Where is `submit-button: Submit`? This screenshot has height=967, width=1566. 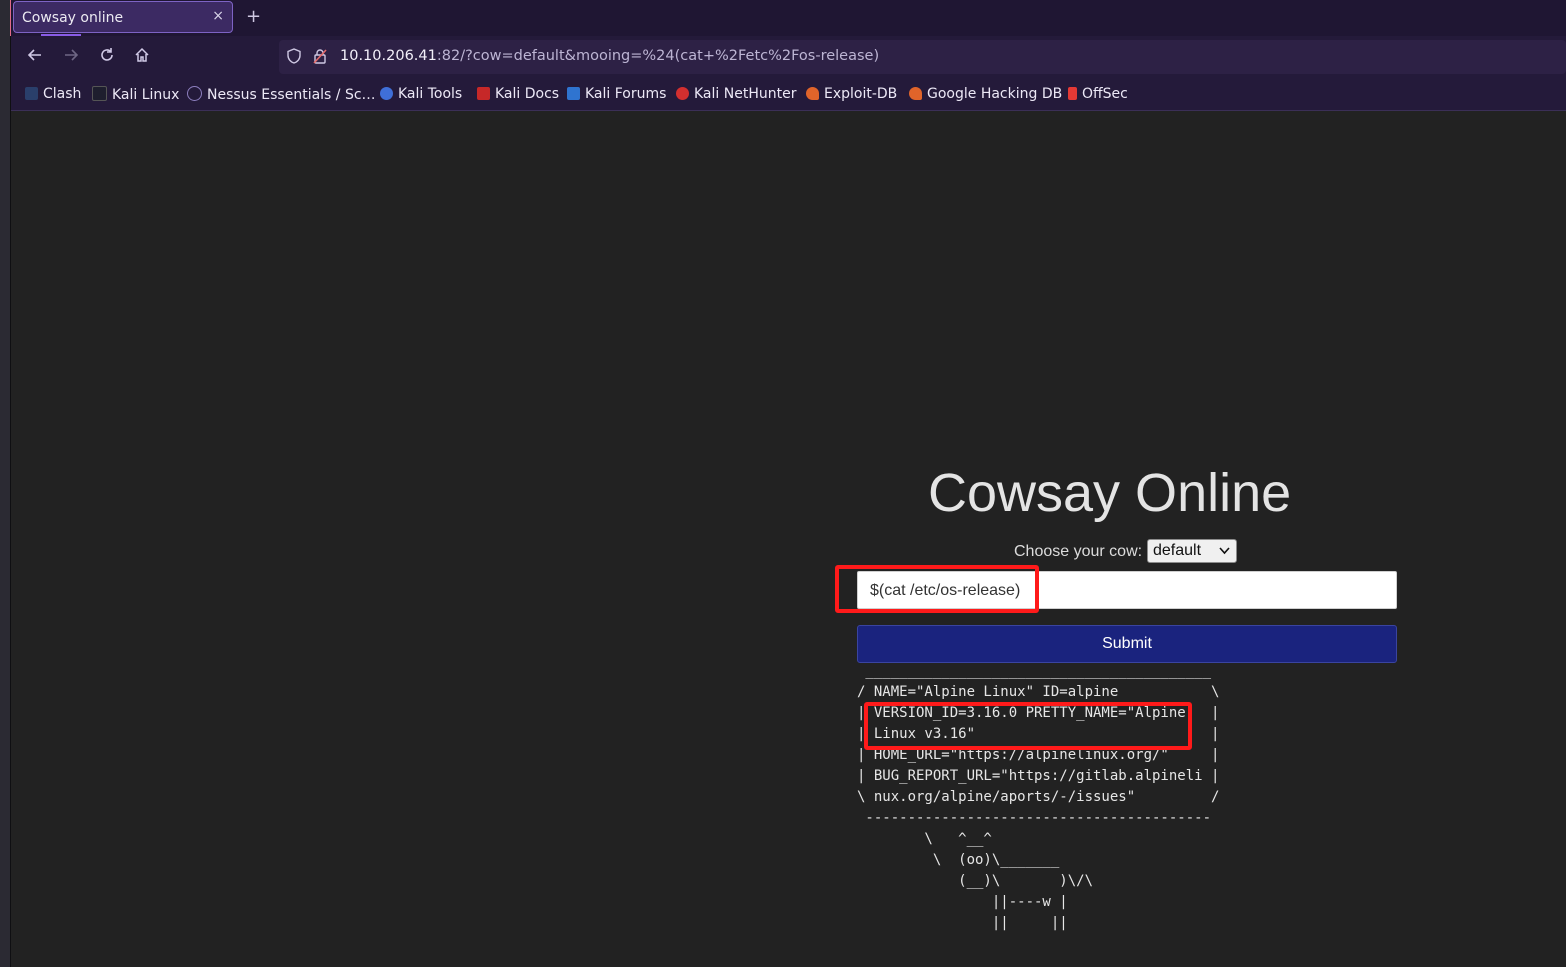 submit-button: Submit is located at coordinates (1127, 644).